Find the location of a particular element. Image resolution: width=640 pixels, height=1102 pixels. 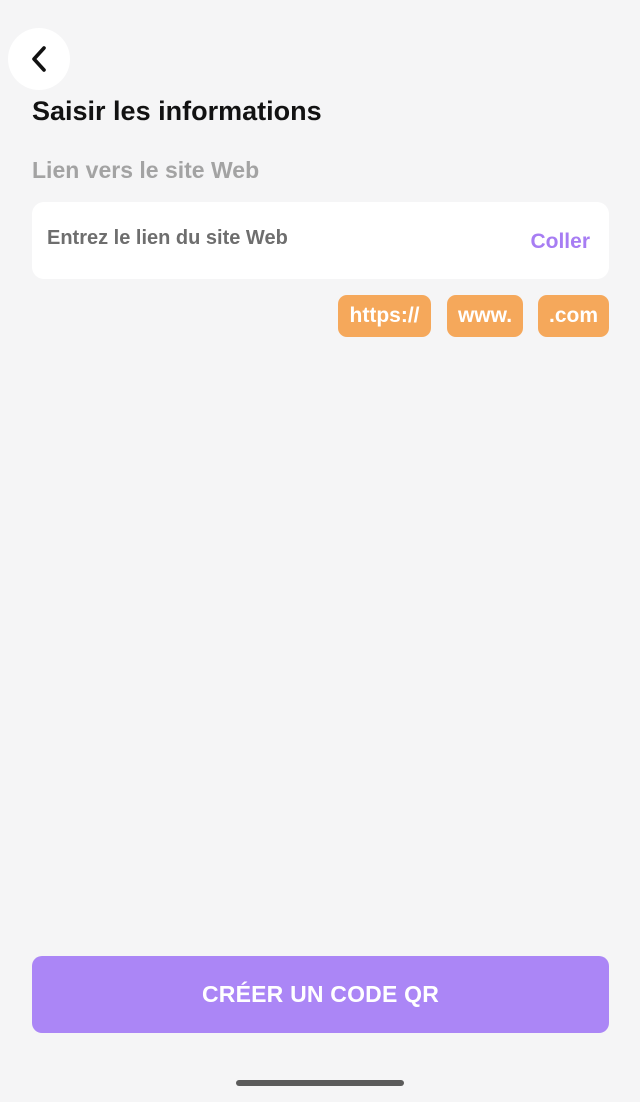

paste-button: Coller is located at coordinates (560, 241).